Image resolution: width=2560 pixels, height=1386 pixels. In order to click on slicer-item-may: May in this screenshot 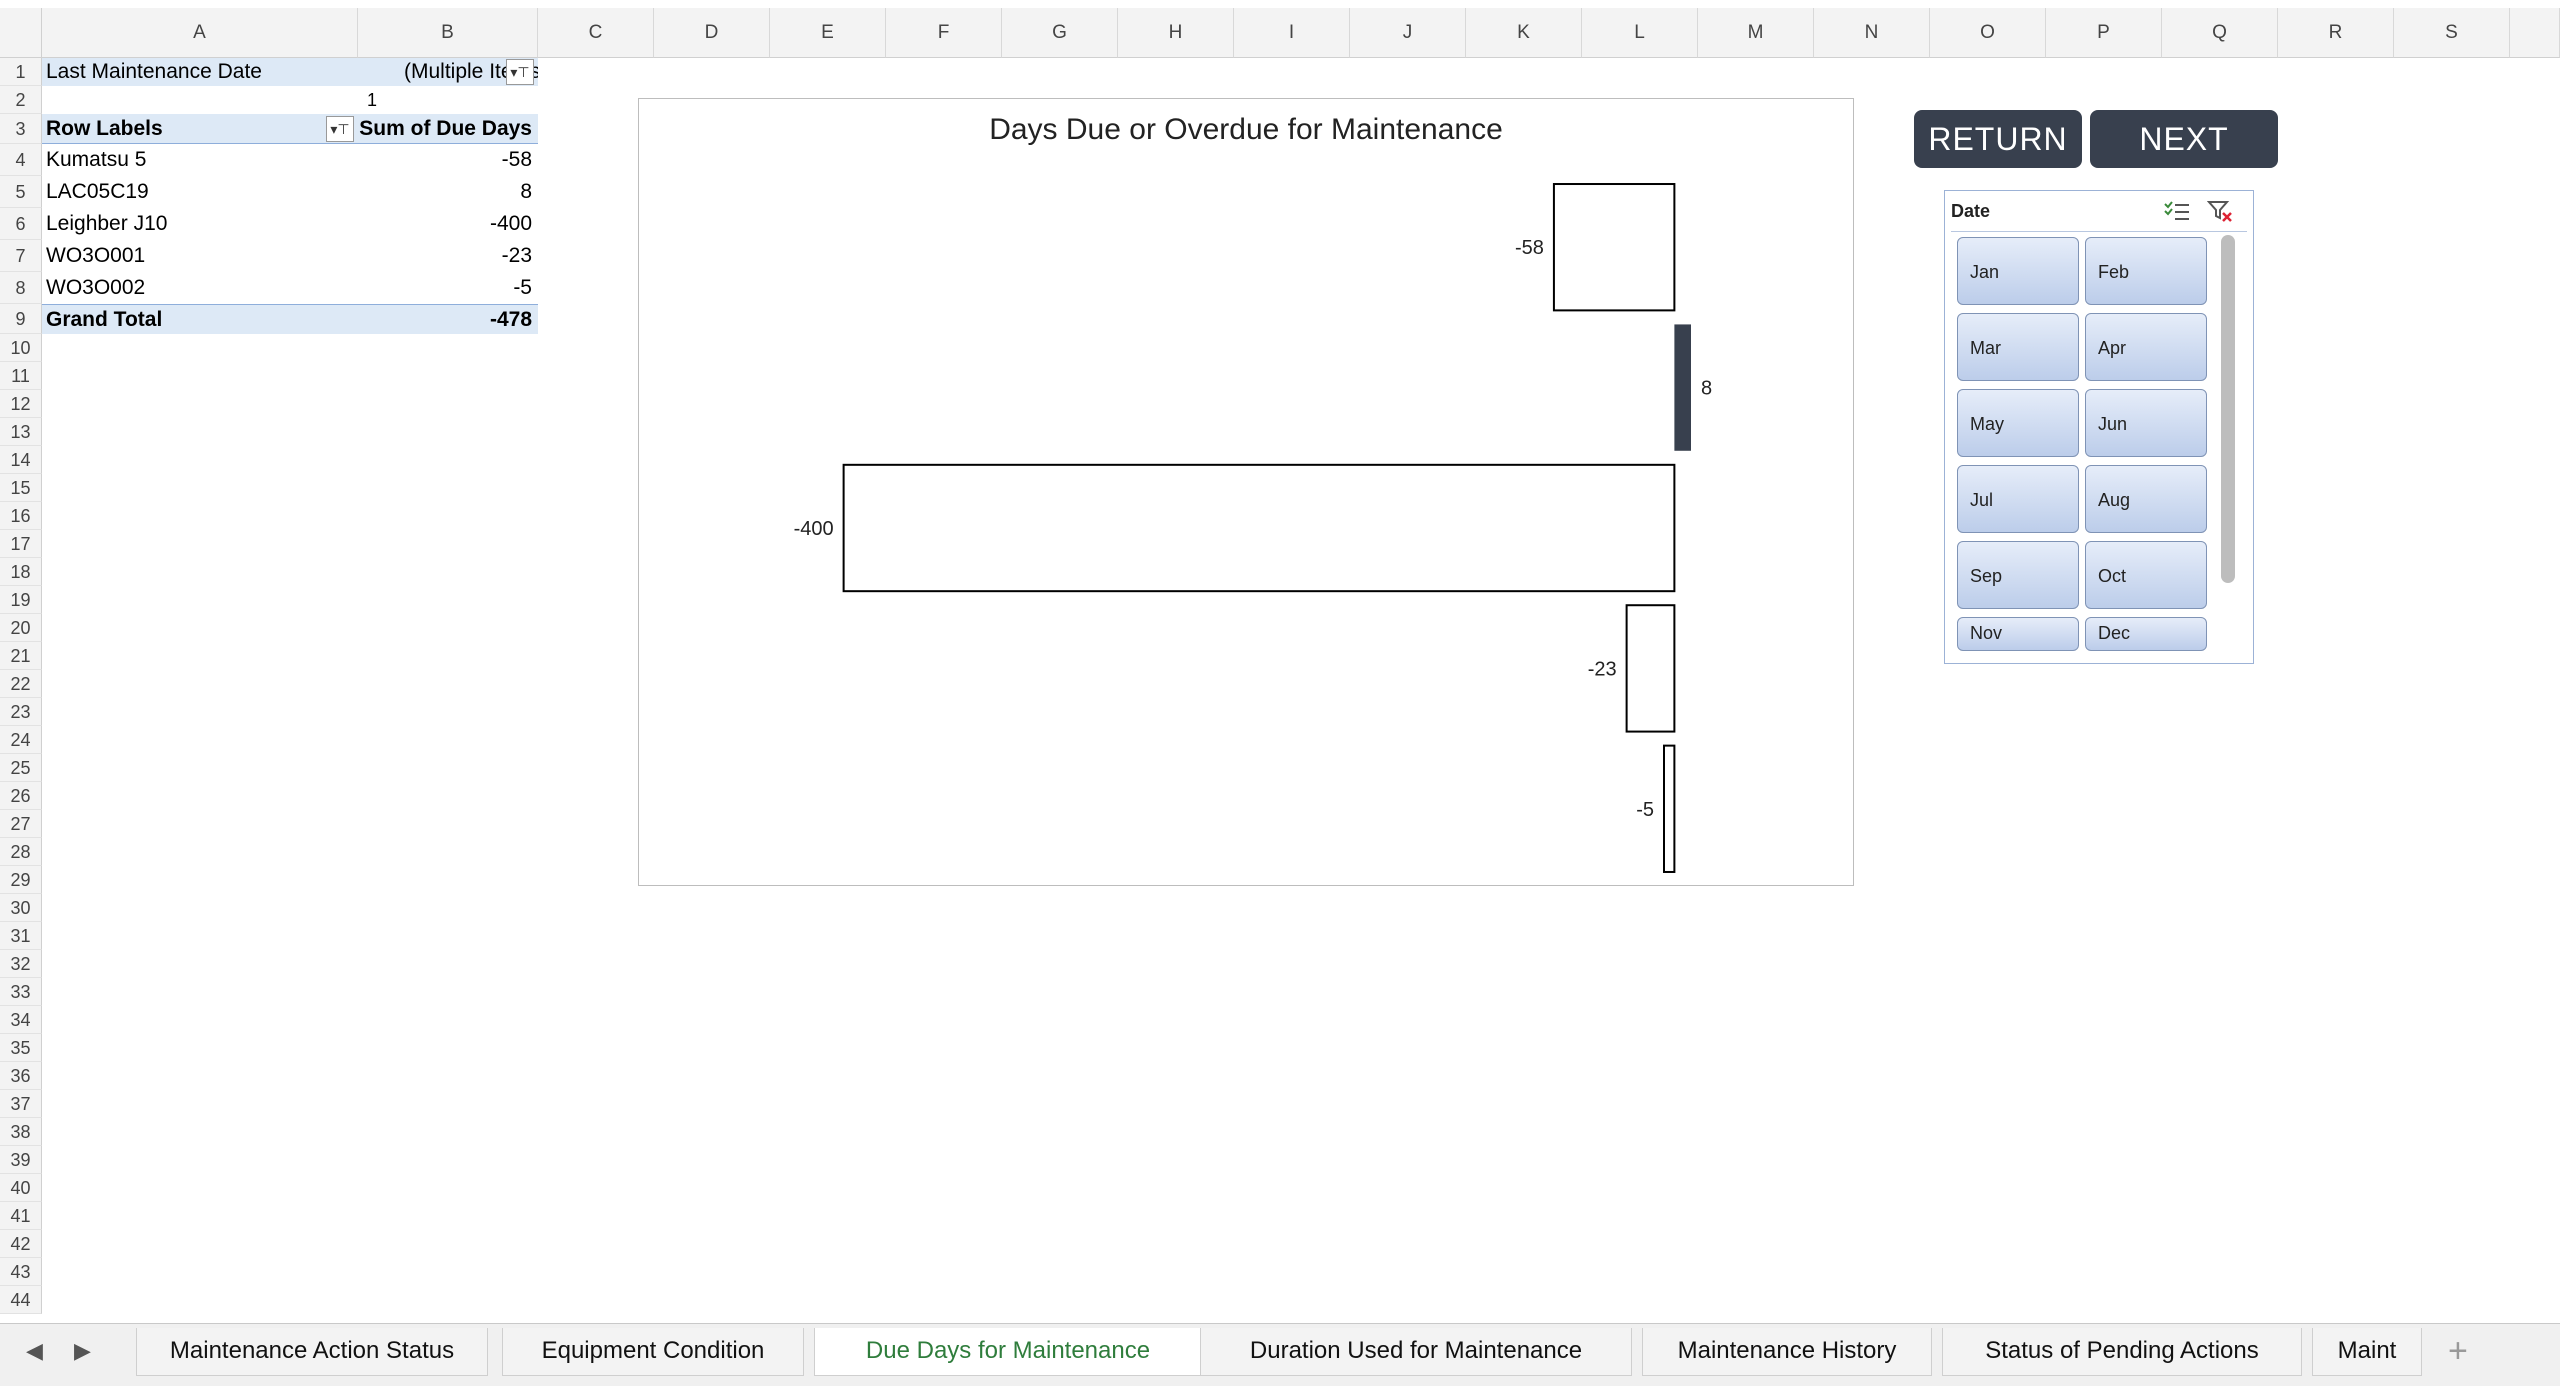, I will do `click(2018, 423)`.